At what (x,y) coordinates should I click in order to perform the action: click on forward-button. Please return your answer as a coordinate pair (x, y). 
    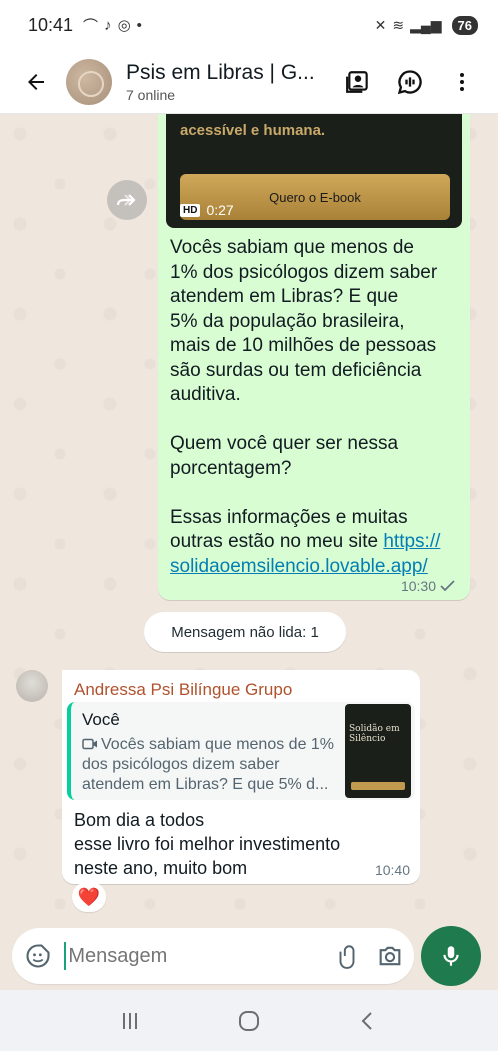
    Looking at the image, I should click on (127, 200).